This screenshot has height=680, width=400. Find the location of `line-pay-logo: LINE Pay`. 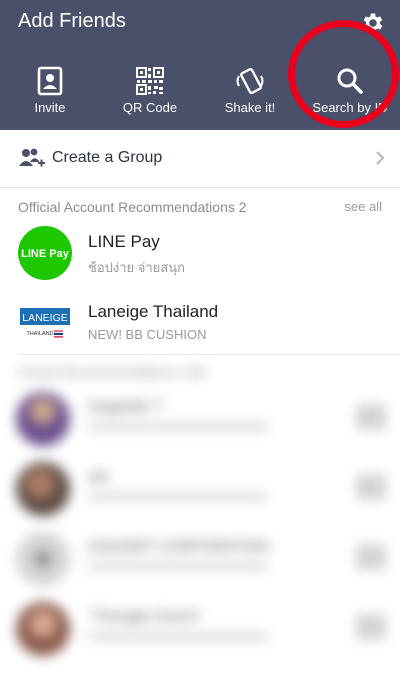

line-pay-logo: LINE Pay is located at coordinates (45, 253).